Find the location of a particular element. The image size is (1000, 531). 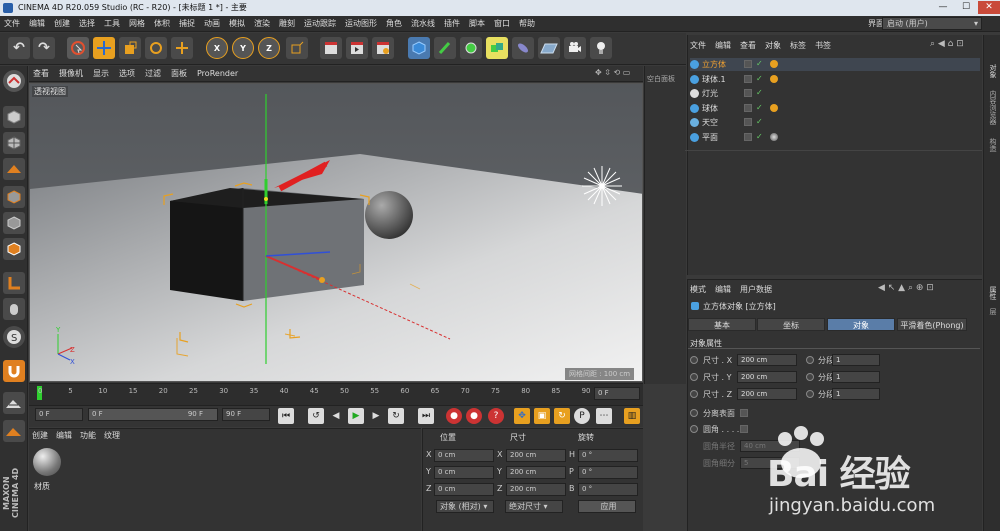

menu-item-2: 创建 is located at coordinates (62, 23).